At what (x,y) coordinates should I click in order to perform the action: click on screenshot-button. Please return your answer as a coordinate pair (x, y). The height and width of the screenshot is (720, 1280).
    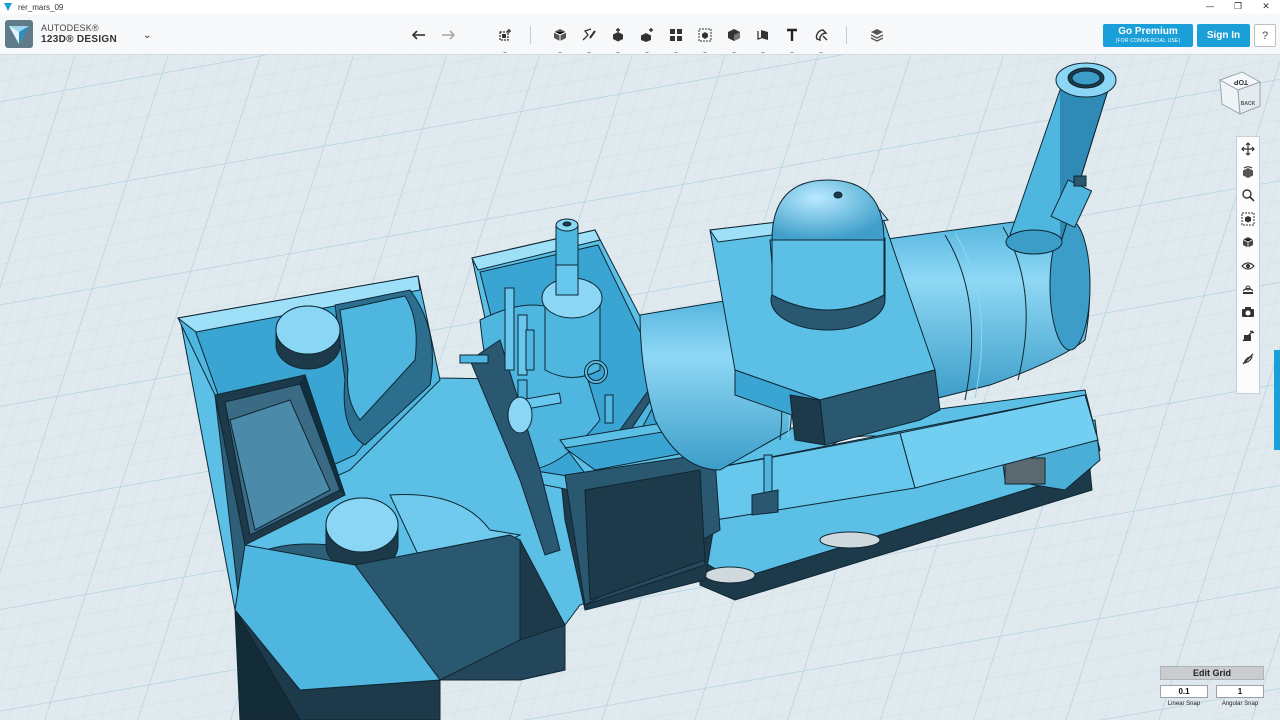
    Looking at the image, I should click on (1248, 312).